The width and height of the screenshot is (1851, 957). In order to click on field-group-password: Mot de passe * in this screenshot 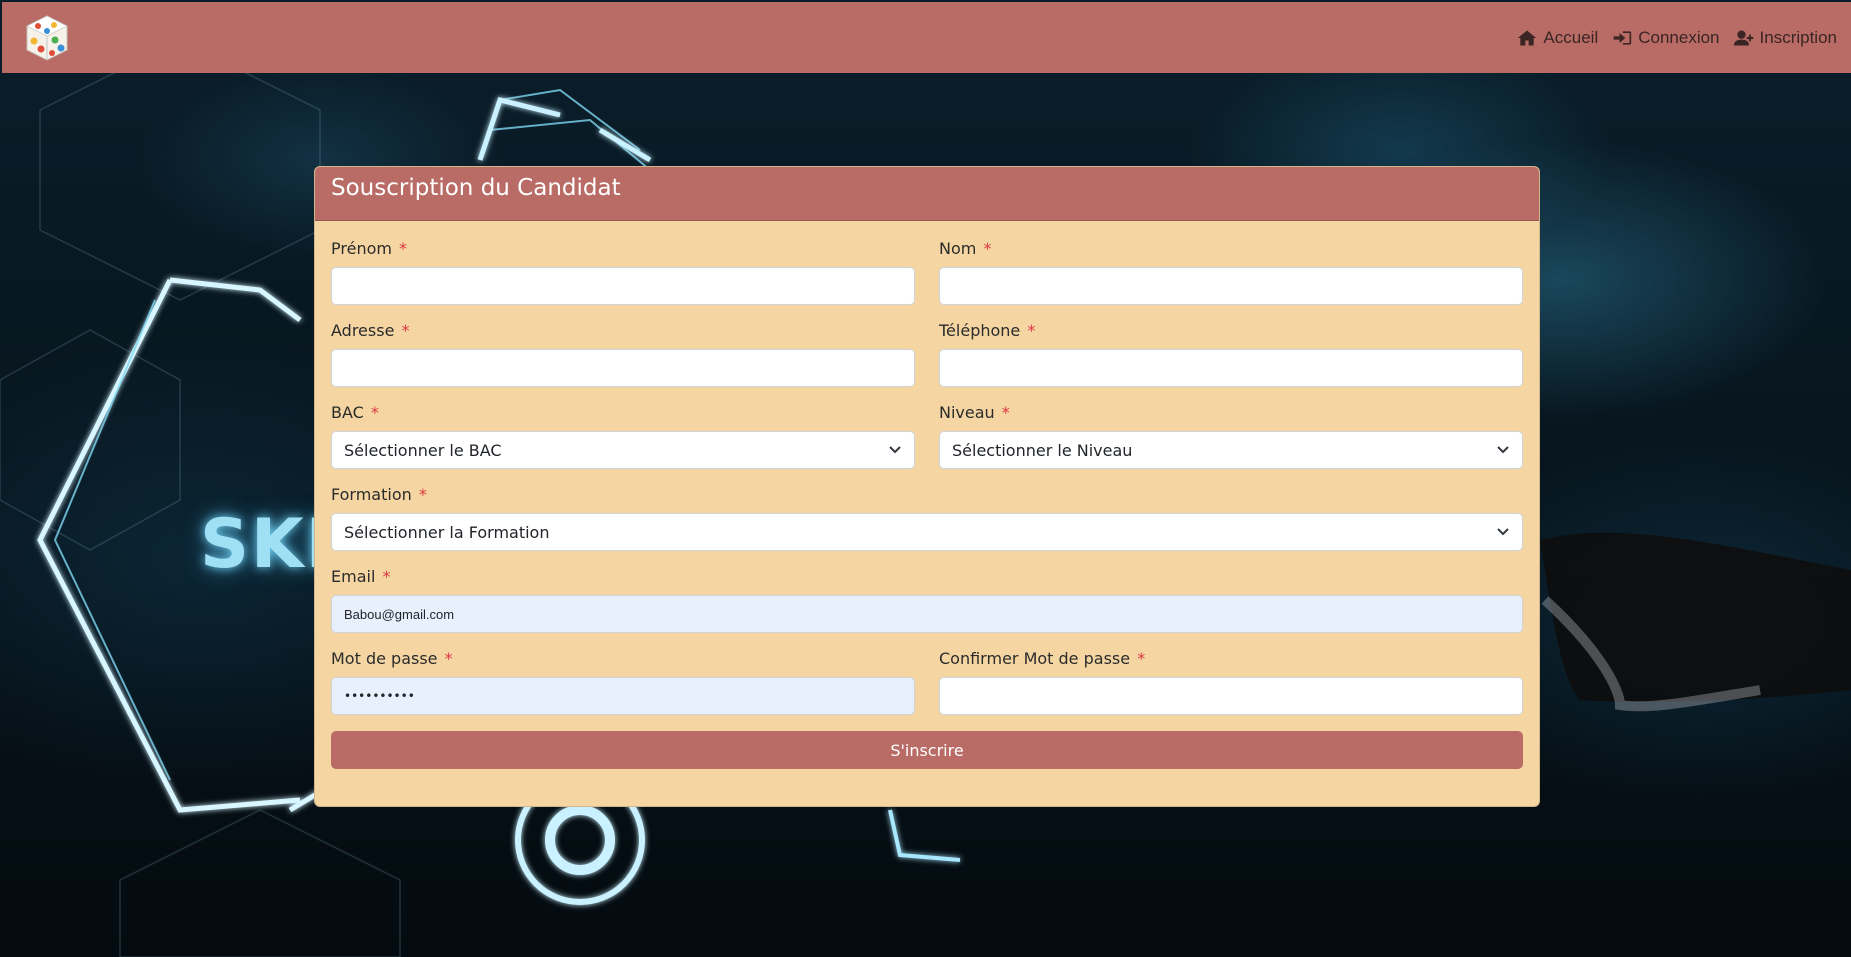, I will do `click(623, 682)`.